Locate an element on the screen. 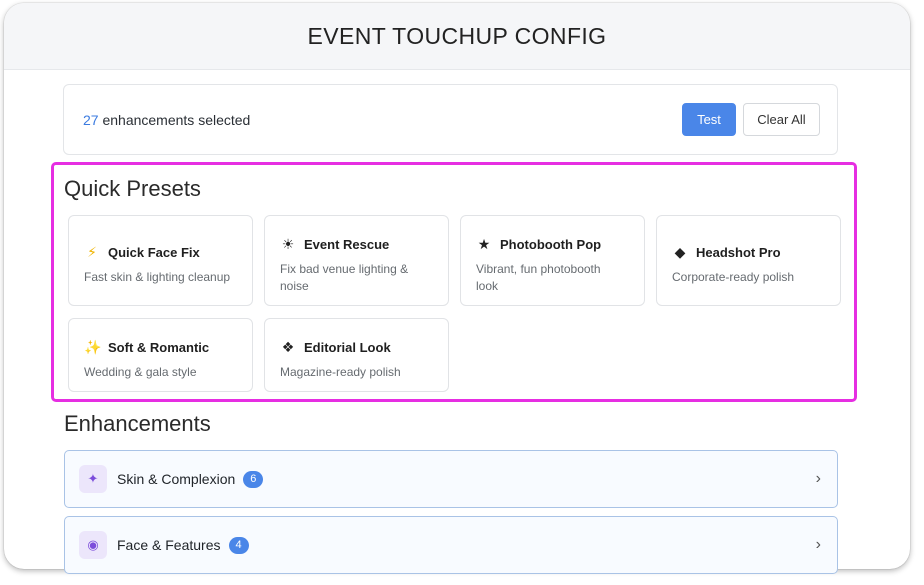 The height and width of the screenshot is (585, 924). preset-card-soft-romantic: ✨ Soft & Romantic Wedding & gala style is located at coordinates (160, 355).